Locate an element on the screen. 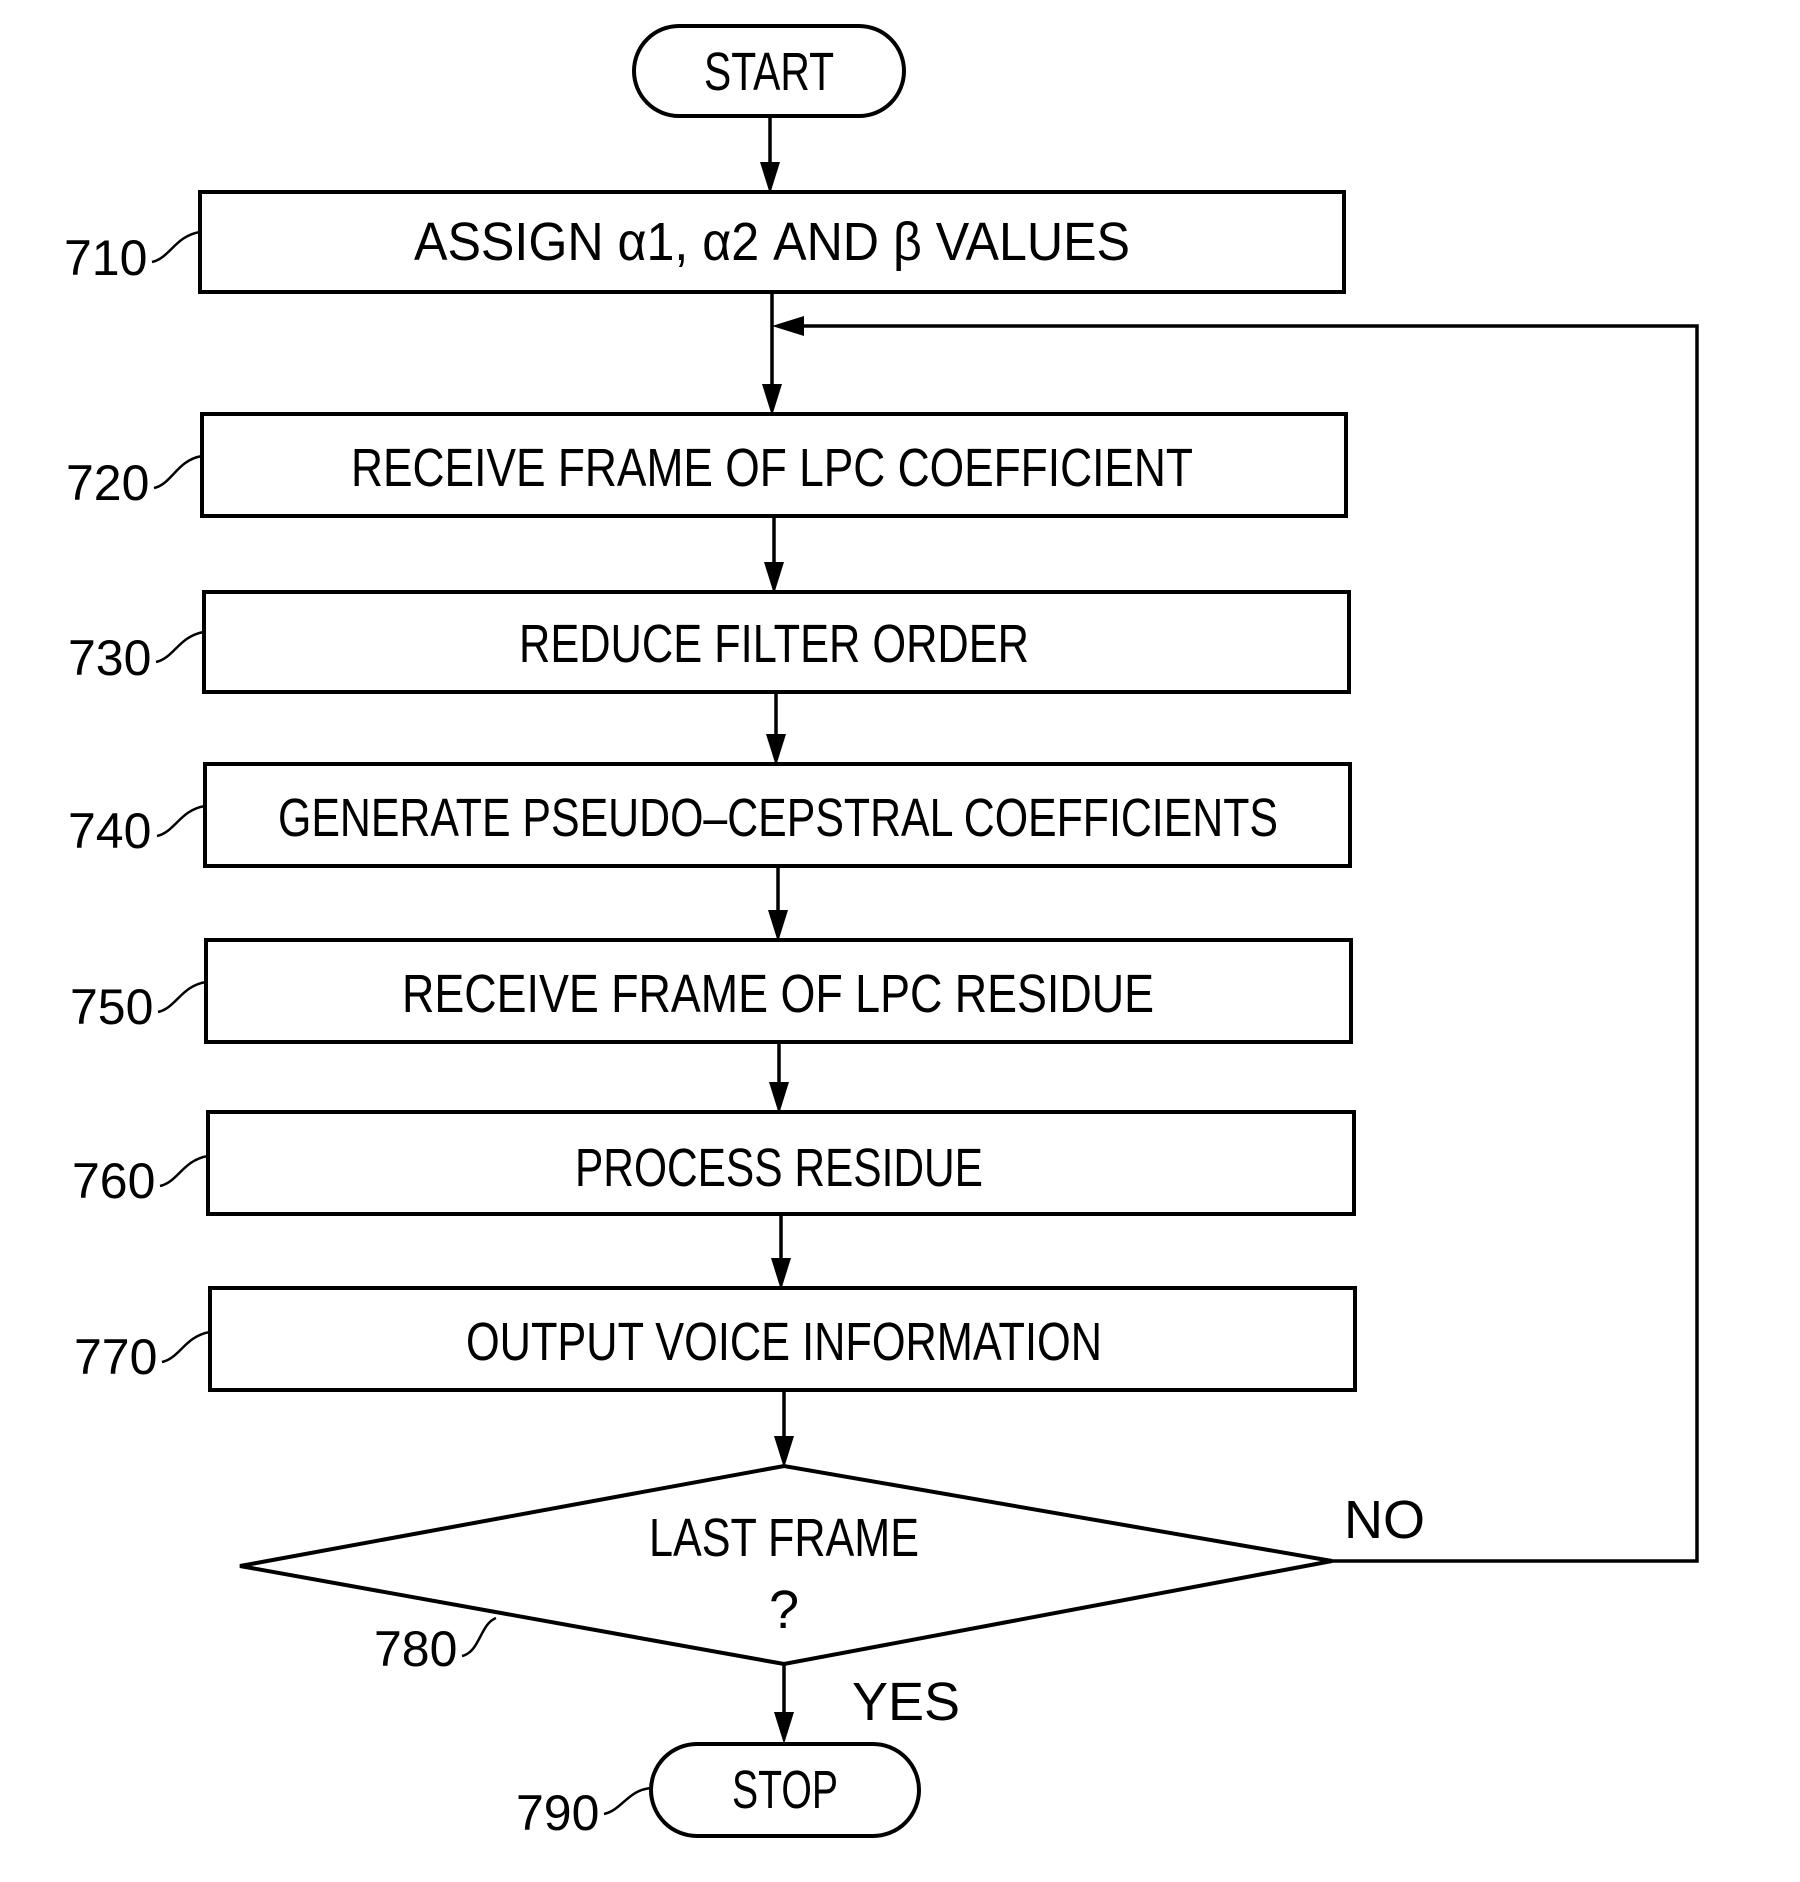 Image resolution: width=1800 pixels, height=1882 pixels. ref-790: 790 is located at coordinates (557, 1813).